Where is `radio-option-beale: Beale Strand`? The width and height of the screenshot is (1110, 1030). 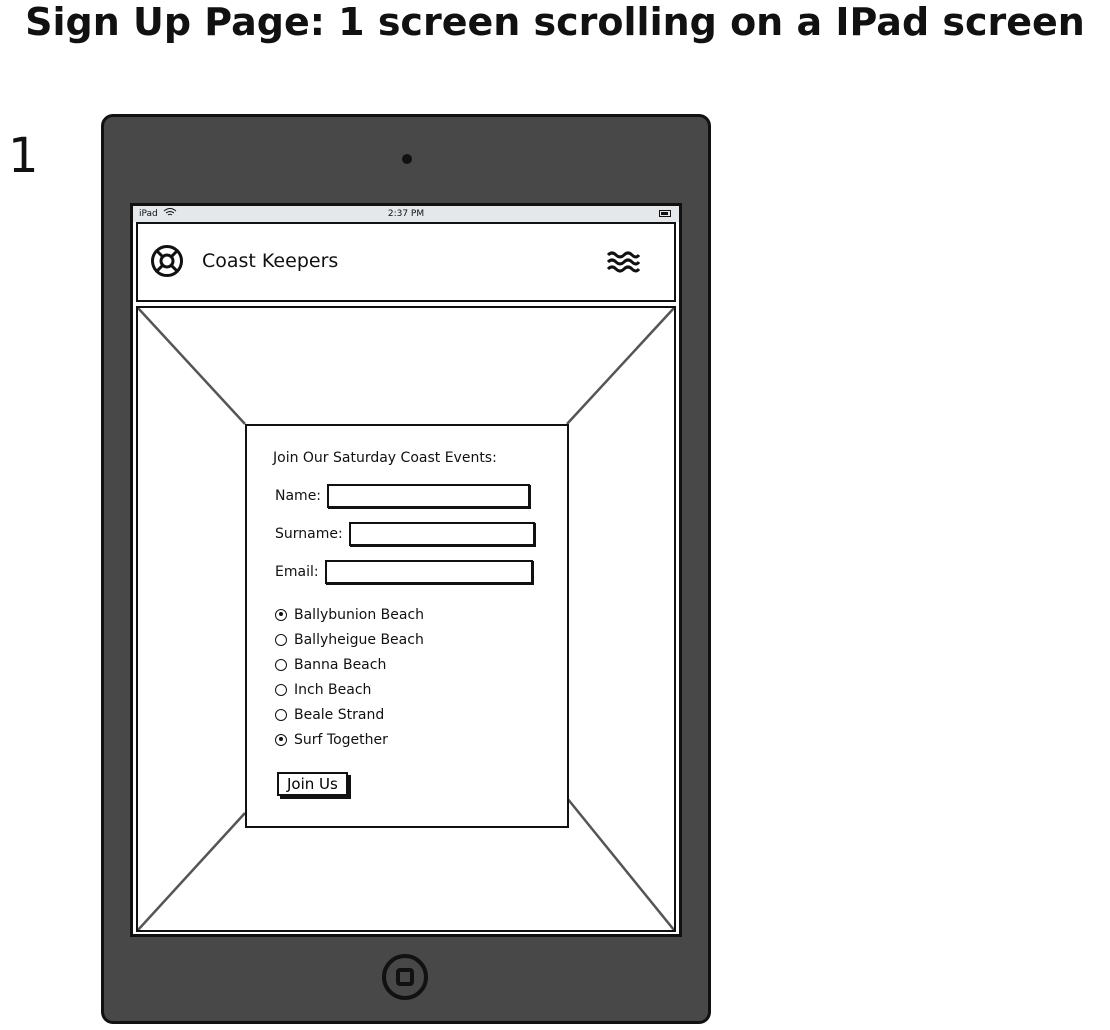 radio-option-beale: Beale Strand is located at coordinates (349, 714).